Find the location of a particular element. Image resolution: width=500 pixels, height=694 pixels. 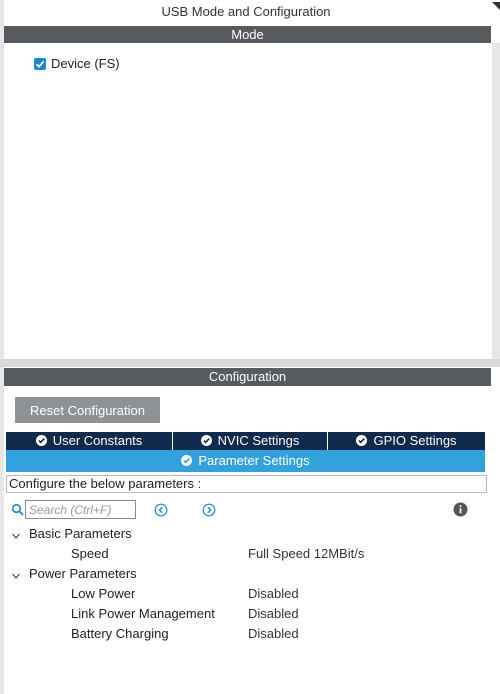

param-link-power-management-name: Link Power Management is located at coordinates (143, 614).